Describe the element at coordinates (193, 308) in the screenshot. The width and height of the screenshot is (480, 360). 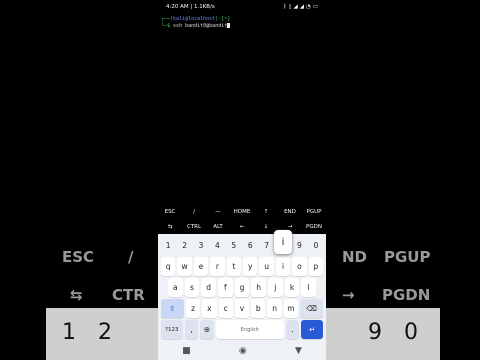
I see `key-z: z` at that location.